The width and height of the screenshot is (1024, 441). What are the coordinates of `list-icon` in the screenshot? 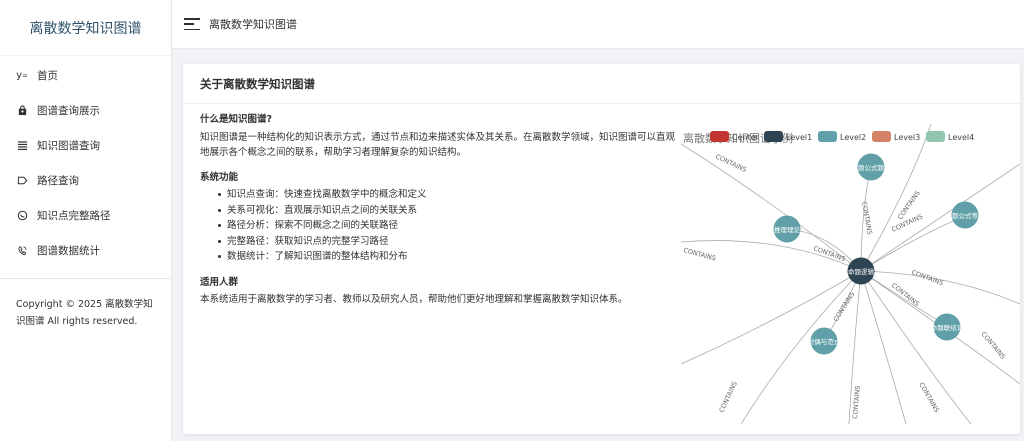 It's located at (22, 146).